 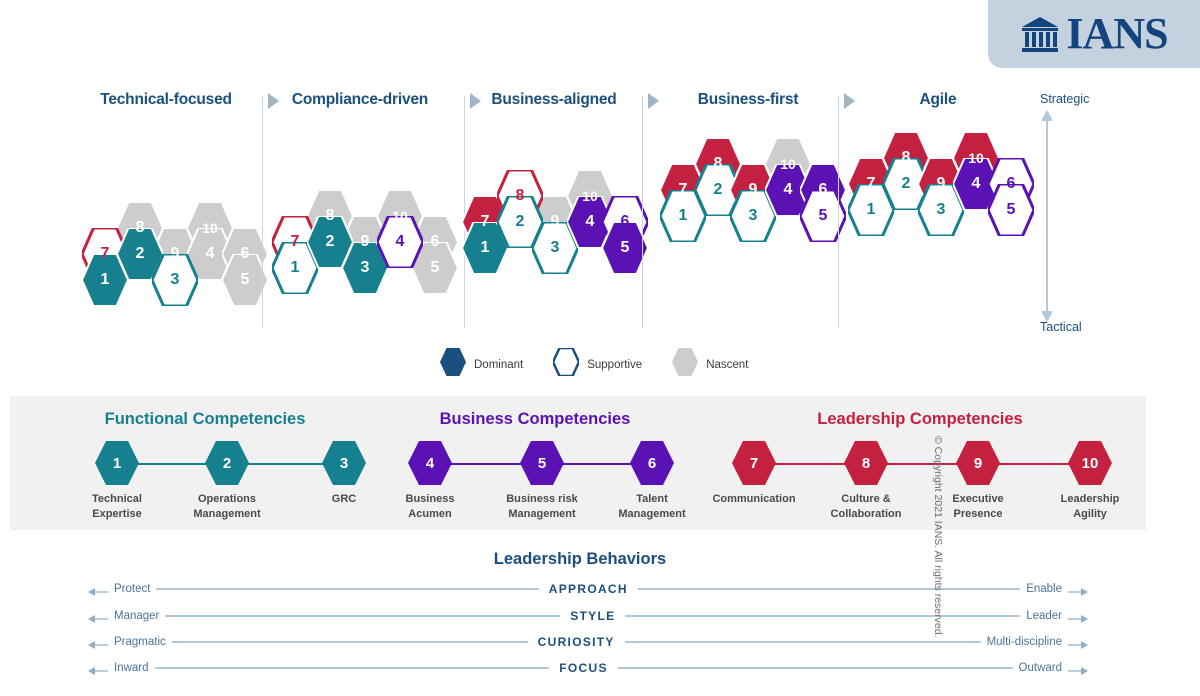 What do you see at coordinates (344, 463) in the screenshot?
I see `competency-node-3: 3` at bounding box center [344, 463].